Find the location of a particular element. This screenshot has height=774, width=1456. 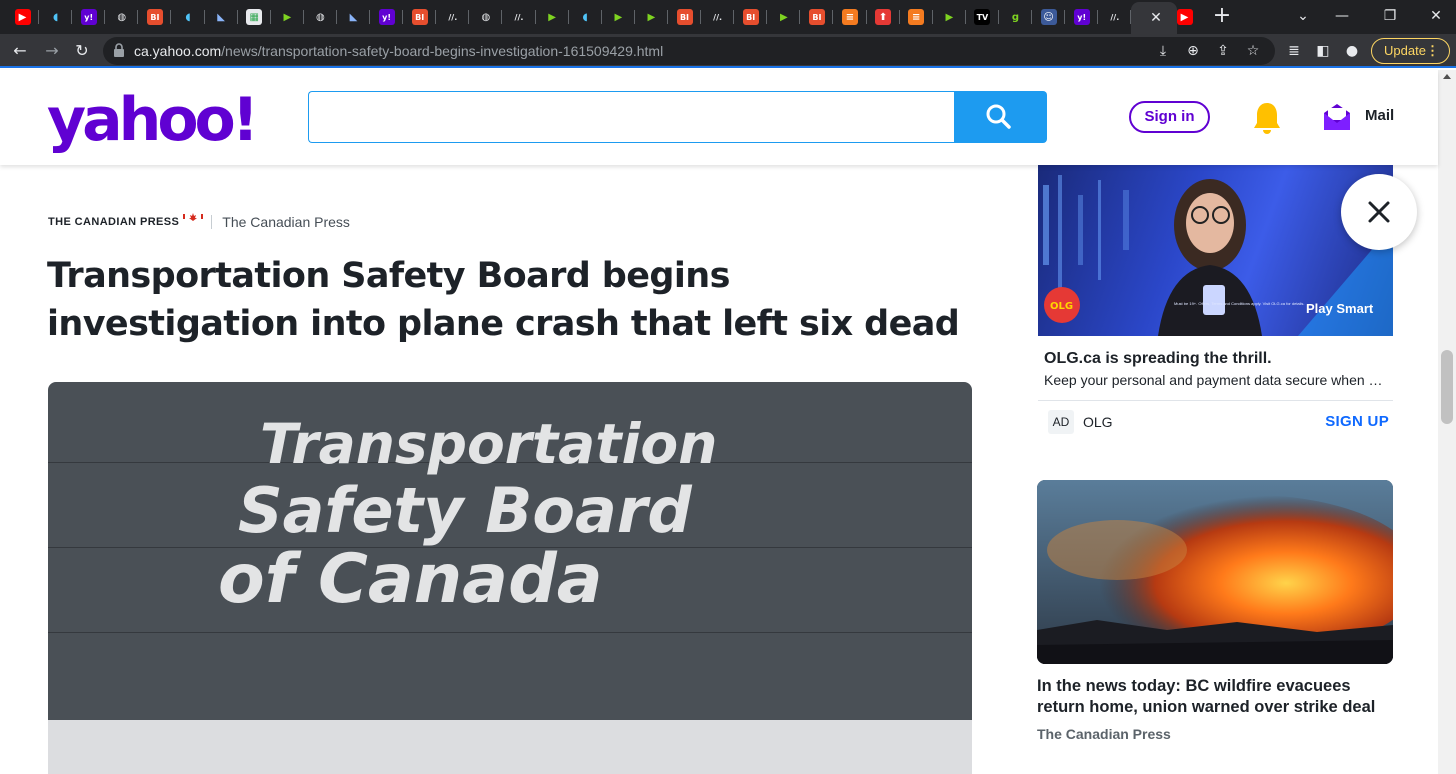

tv-icon: TV is located at coordinates (982, 17).